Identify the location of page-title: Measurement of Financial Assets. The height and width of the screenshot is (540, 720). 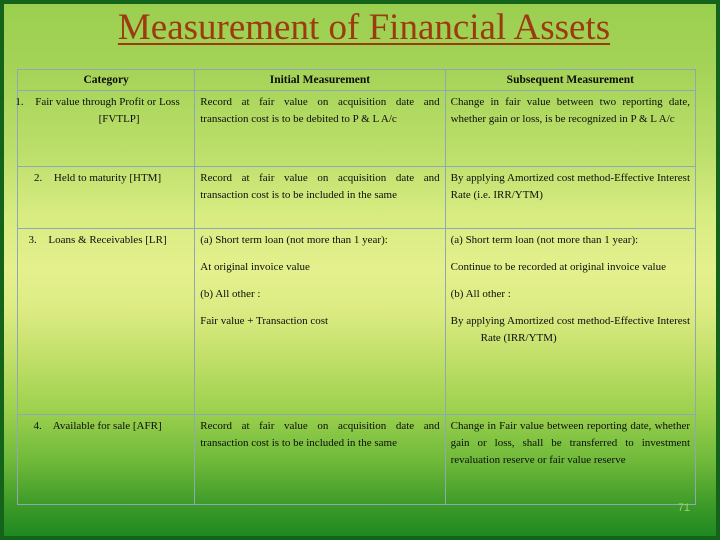
(364, 27).